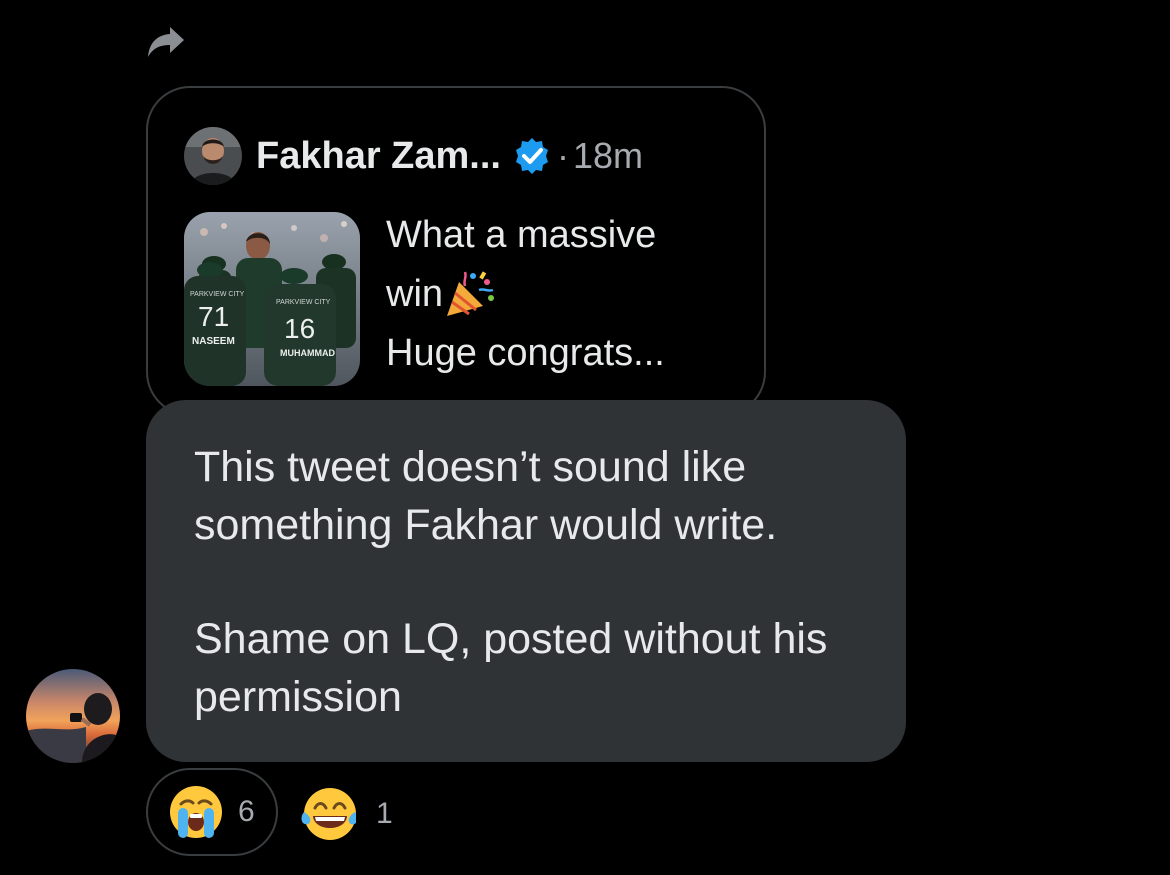 The image size is (1170, 875). I want to click on share-button, so click(166, 42).